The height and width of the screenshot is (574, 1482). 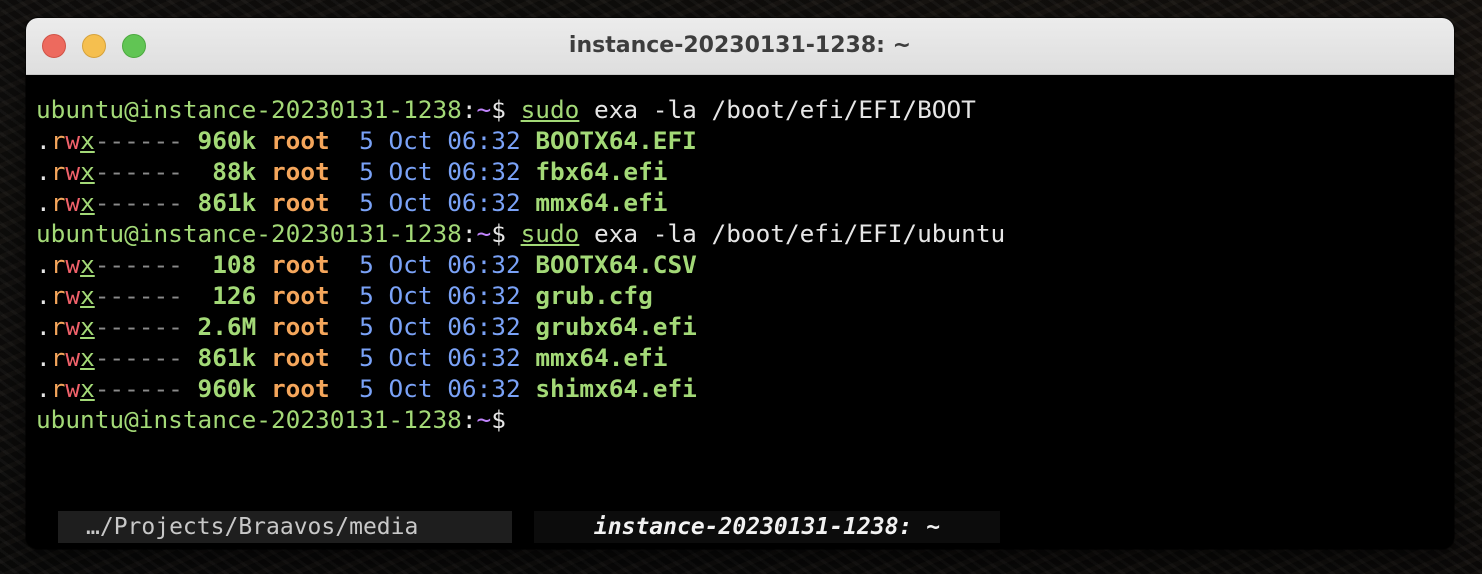 What do you see at coordinates (227, 357) in the screenshot?
I see `file-size: 861k` at bounding box center [227, 357].